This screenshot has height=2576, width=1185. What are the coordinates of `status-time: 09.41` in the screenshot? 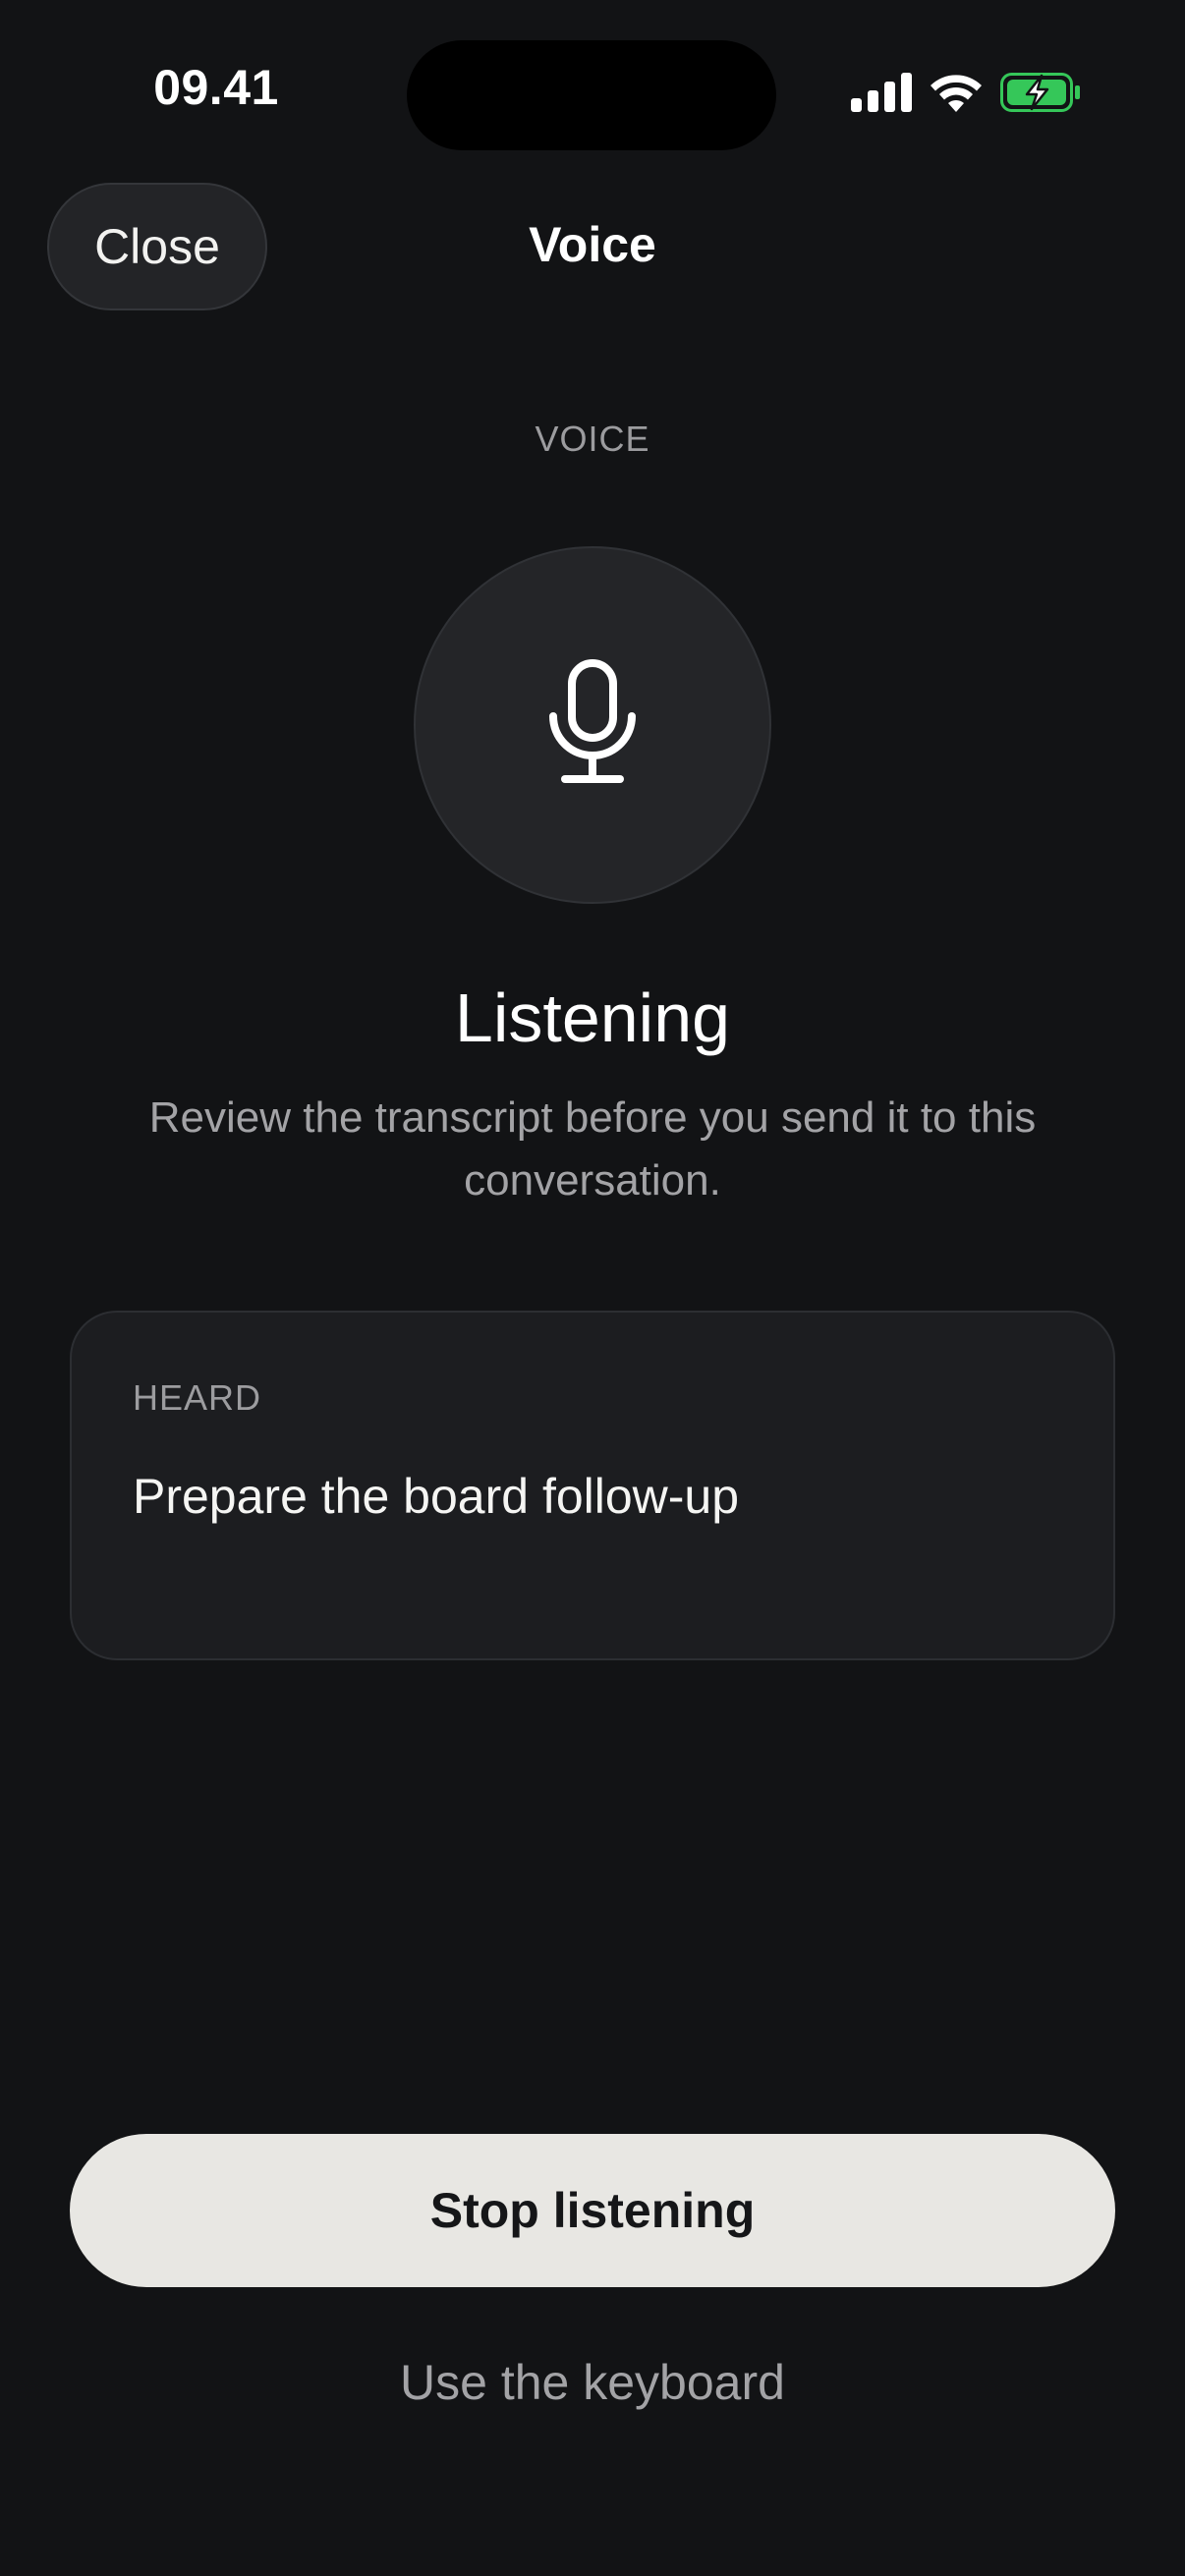 It's located at (216, 87).